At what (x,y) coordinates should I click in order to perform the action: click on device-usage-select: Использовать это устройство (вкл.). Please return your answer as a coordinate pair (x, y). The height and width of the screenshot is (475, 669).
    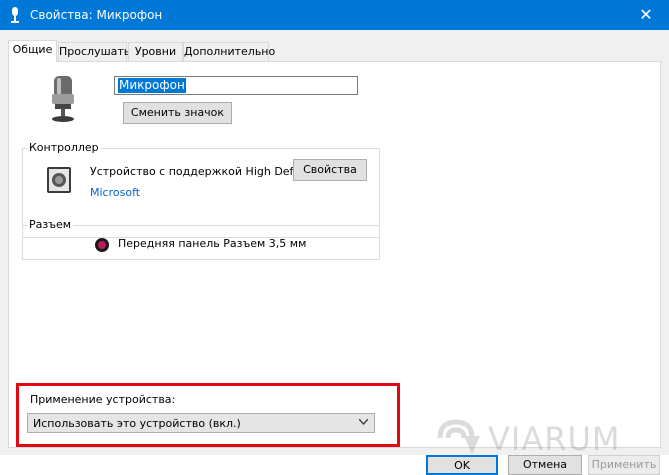
    Looking at the image, I should click on (201, 423).